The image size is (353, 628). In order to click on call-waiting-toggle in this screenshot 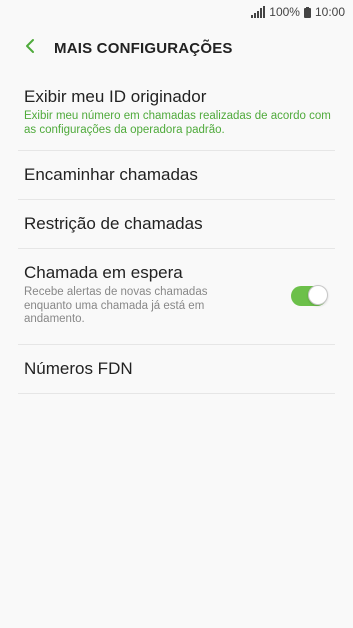, I will do `click(309, 295)`.